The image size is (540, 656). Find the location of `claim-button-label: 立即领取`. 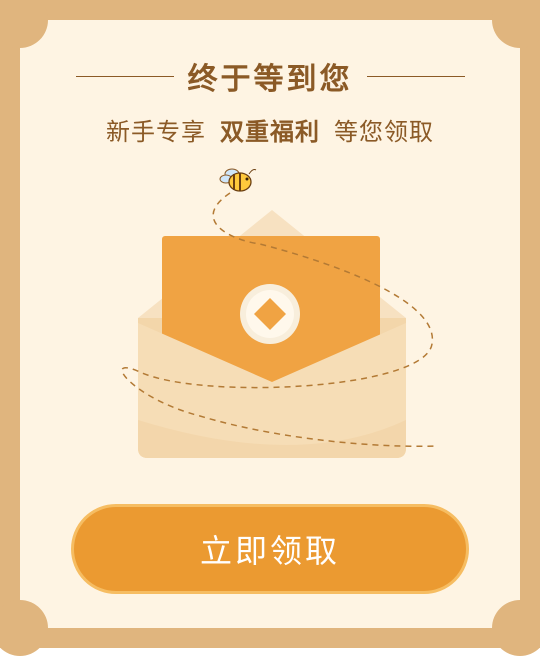

claim-button-label: 立即领取 is located at coordinates (269, 551).